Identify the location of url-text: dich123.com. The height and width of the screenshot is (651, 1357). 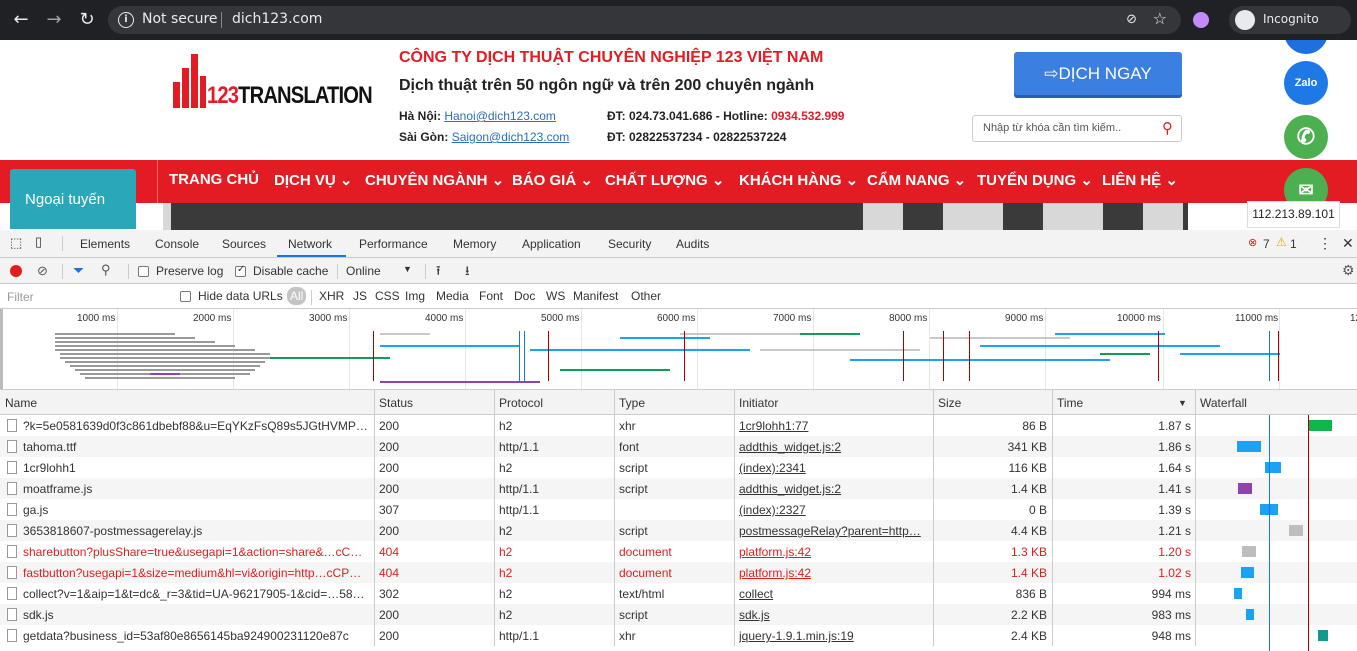
(277, 19).